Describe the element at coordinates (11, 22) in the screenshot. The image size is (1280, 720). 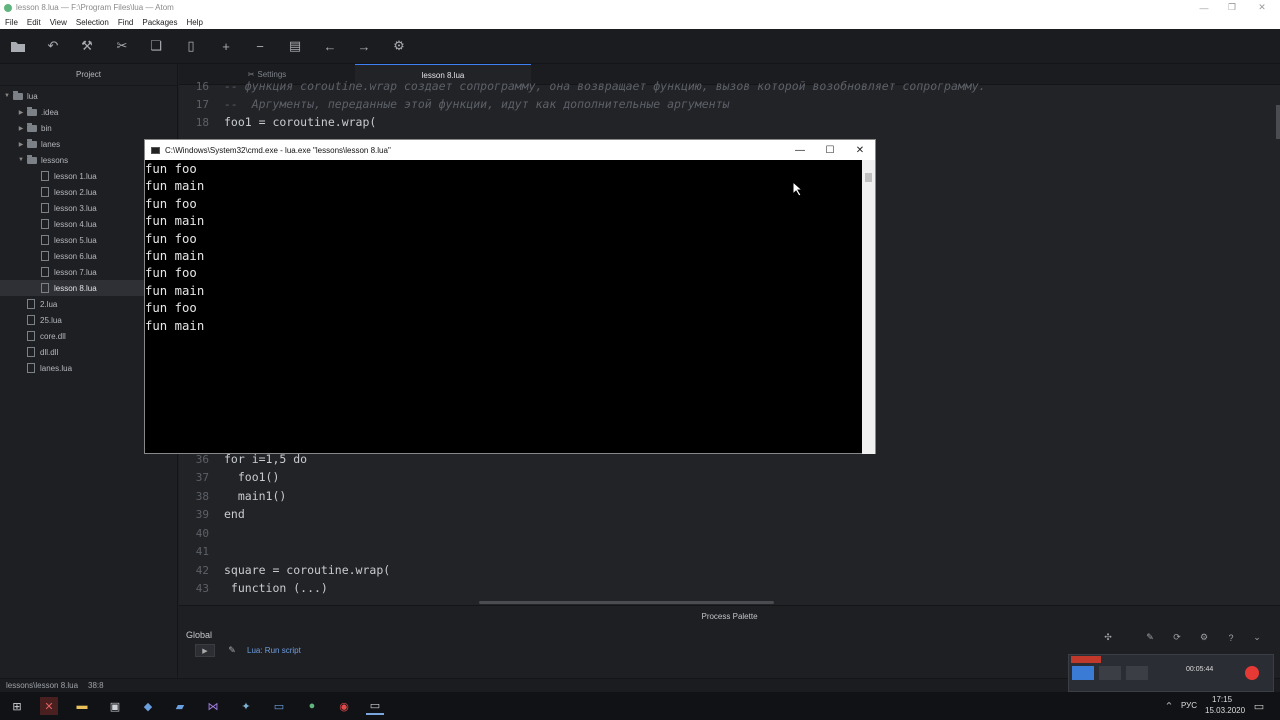
I see `menu-file: File` at that location.